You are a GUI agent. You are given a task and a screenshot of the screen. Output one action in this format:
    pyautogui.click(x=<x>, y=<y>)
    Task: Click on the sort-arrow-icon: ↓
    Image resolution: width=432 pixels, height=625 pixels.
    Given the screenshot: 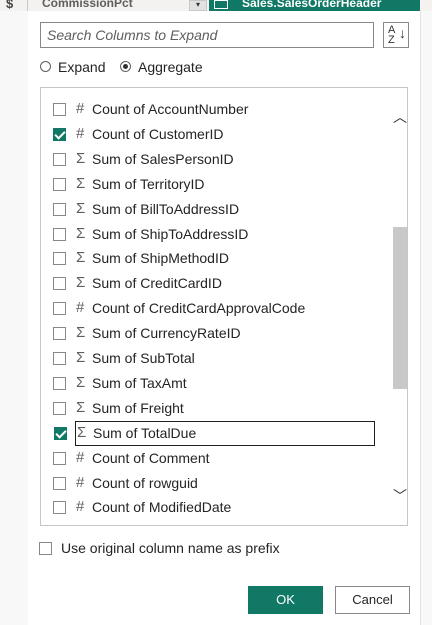 What is the action you would take?
    pyautogui.click(x=402, y=33)
    